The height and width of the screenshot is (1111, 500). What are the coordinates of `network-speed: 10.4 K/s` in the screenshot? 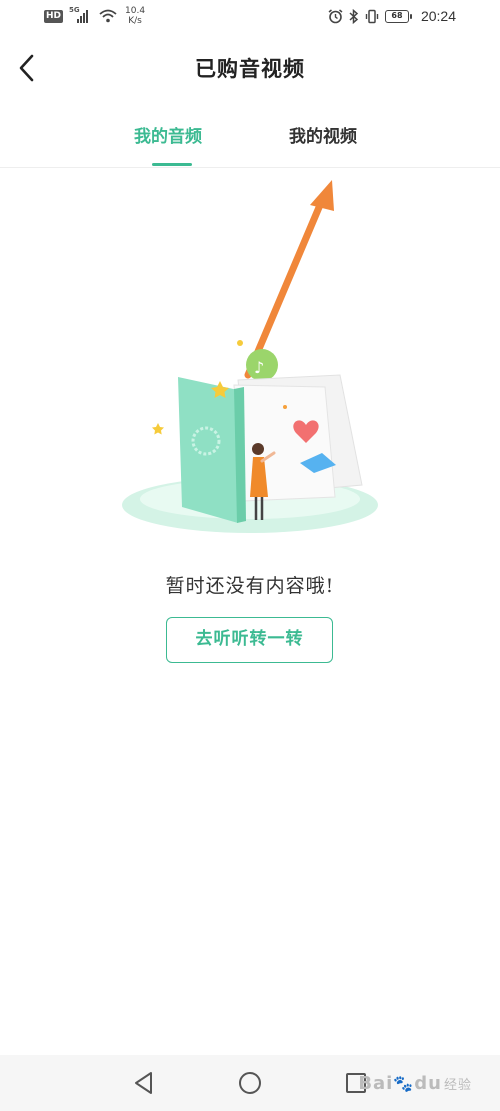 It's located at (135, 16).